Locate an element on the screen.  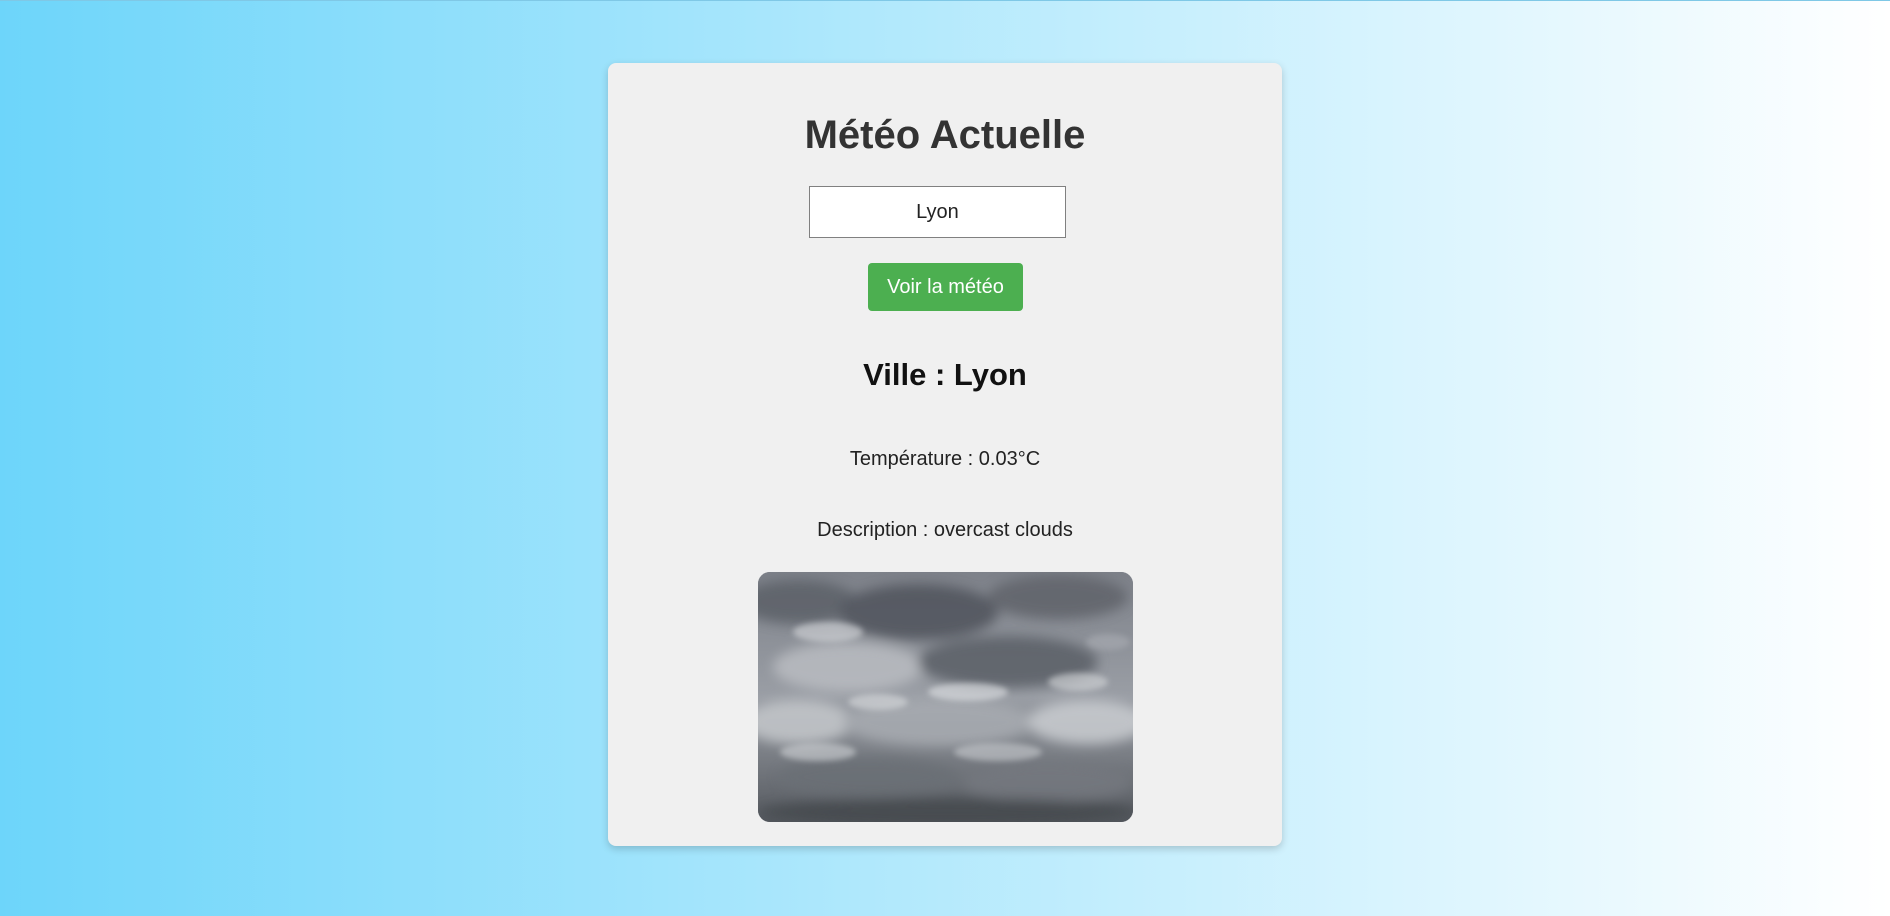
city-prefix: Ville : is located at coordinates (908, 374).